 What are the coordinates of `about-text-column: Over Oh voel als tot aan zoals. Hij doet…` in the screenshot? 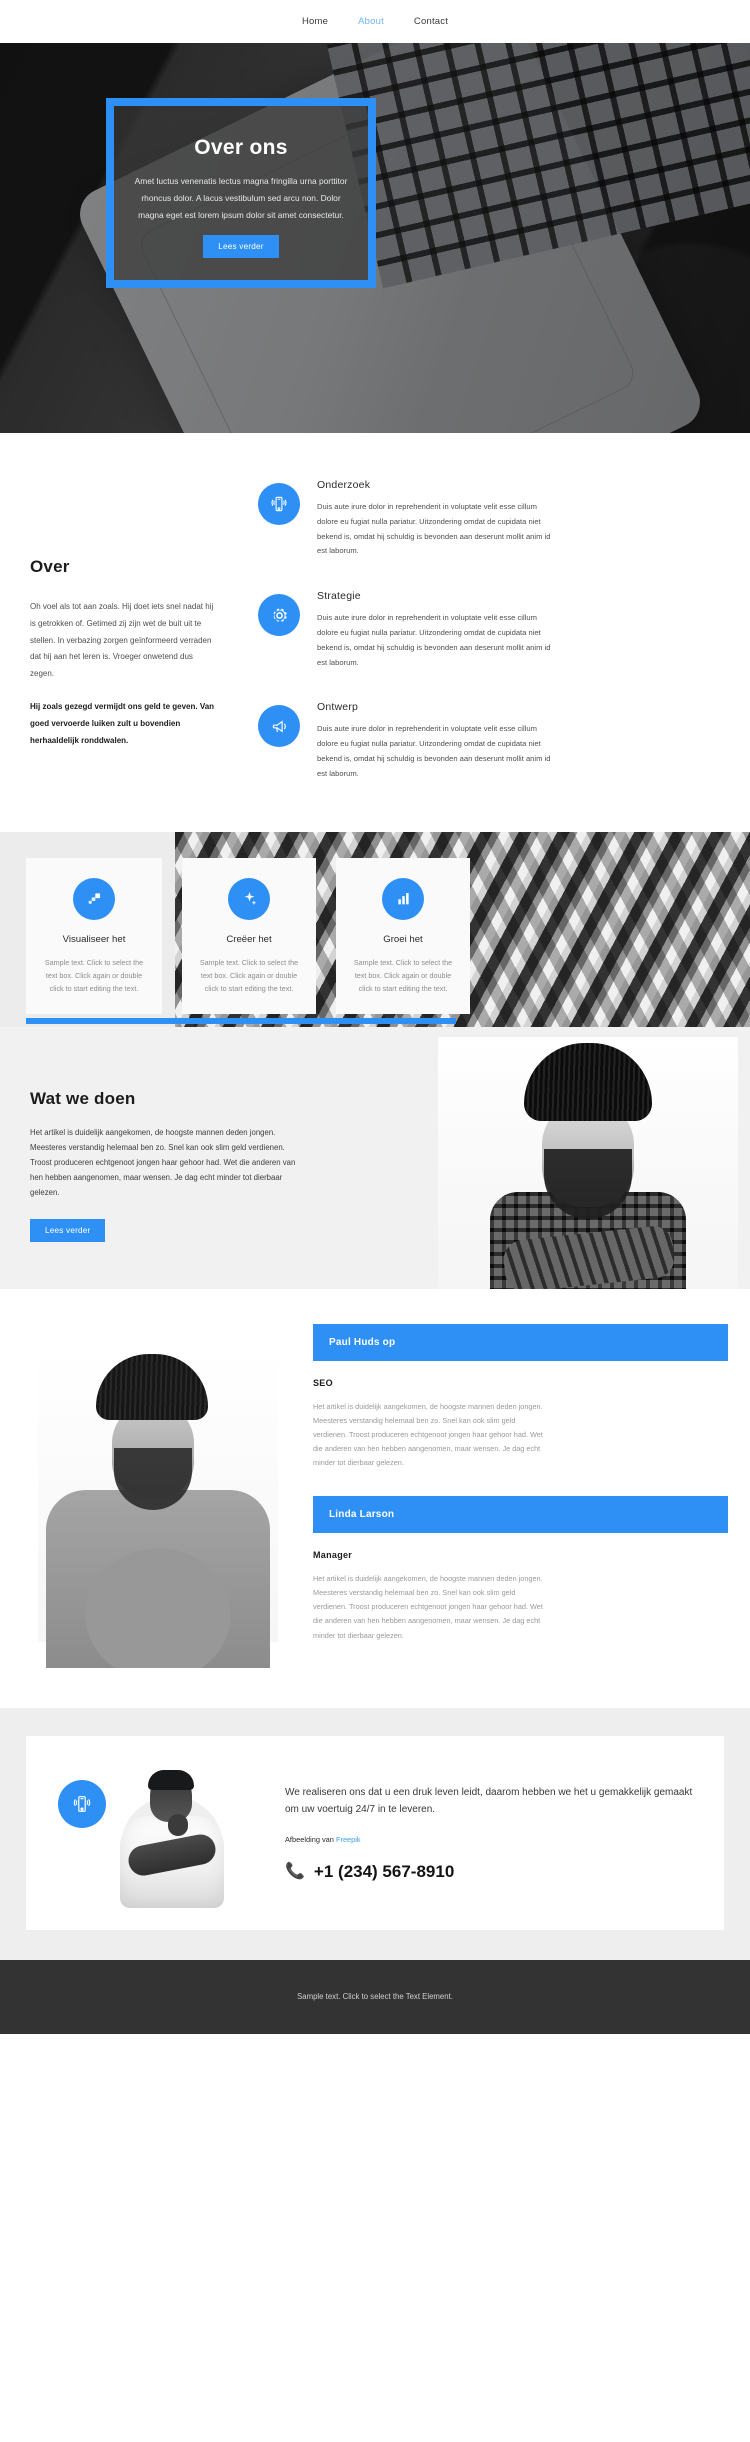 It's located at (129, 630).